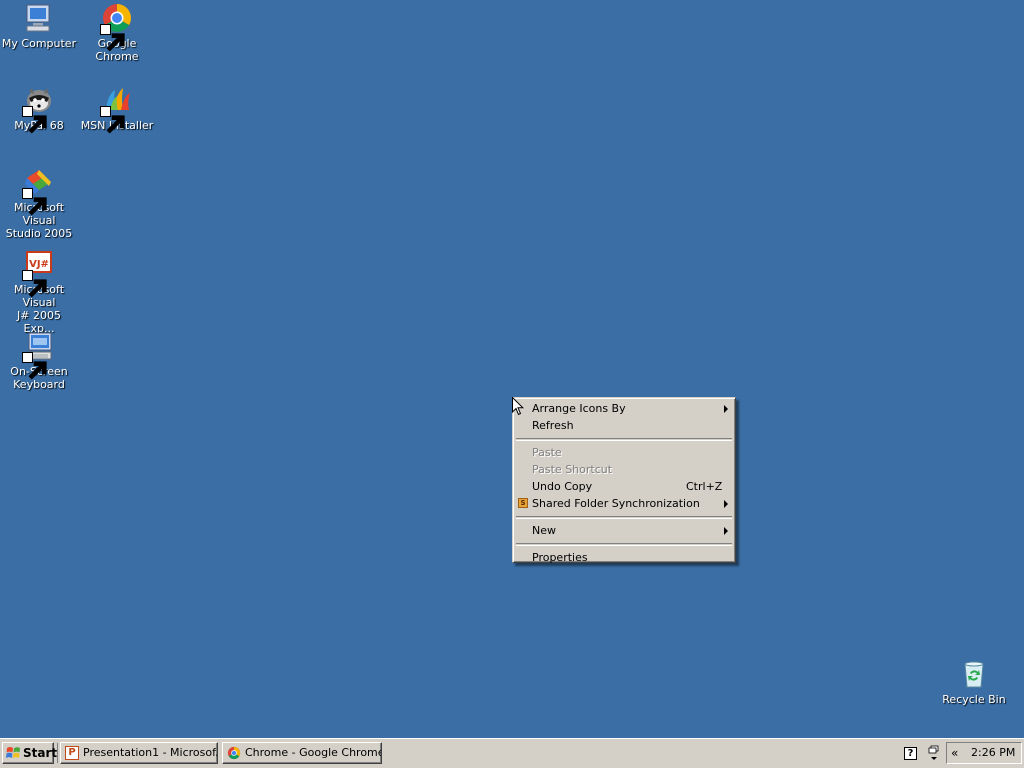 This screenshot has height=768, width=1024. I want to click on desktop-icon-msn-installer: MSN Installer, so click(117, 109).